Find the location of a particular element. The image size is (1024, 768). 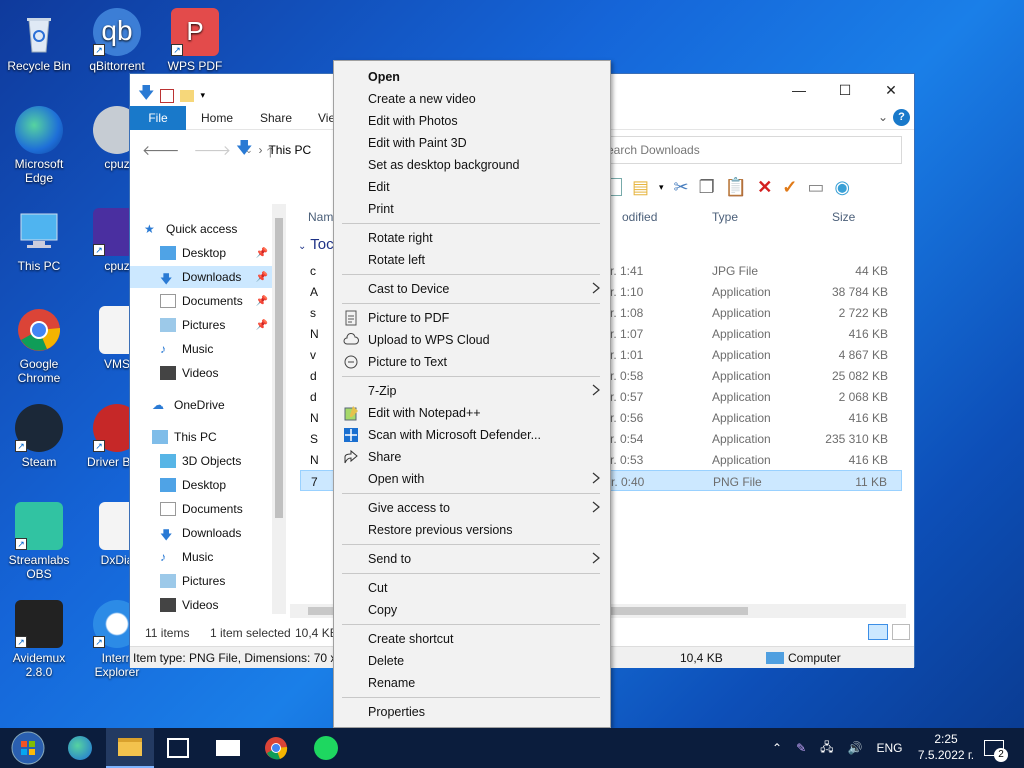

nav-quick-access: ★ Quick access is located at coordinates (215, 229).